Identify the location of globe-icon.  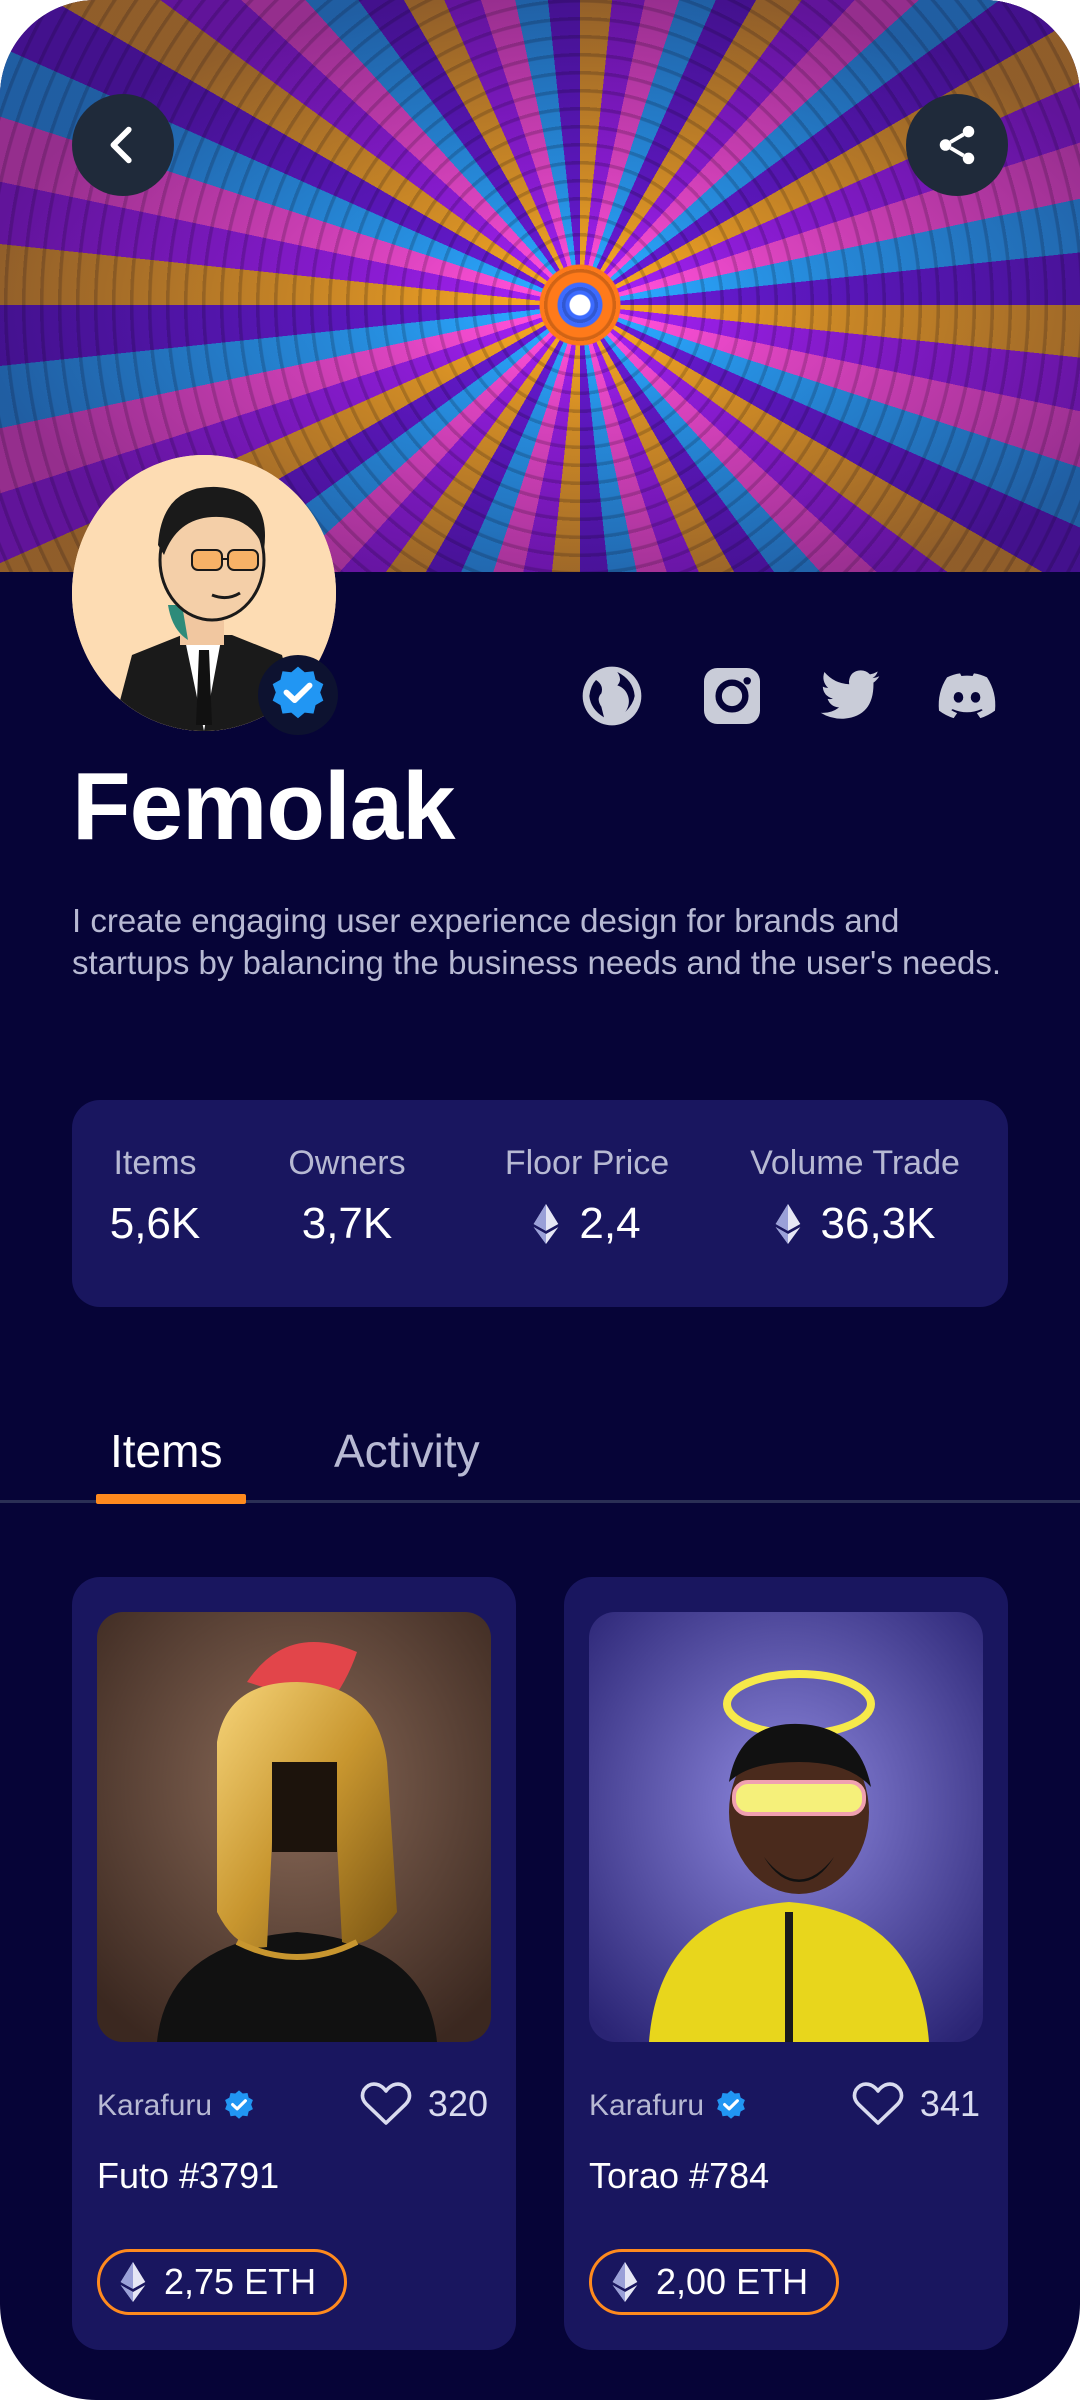
(612, 696).